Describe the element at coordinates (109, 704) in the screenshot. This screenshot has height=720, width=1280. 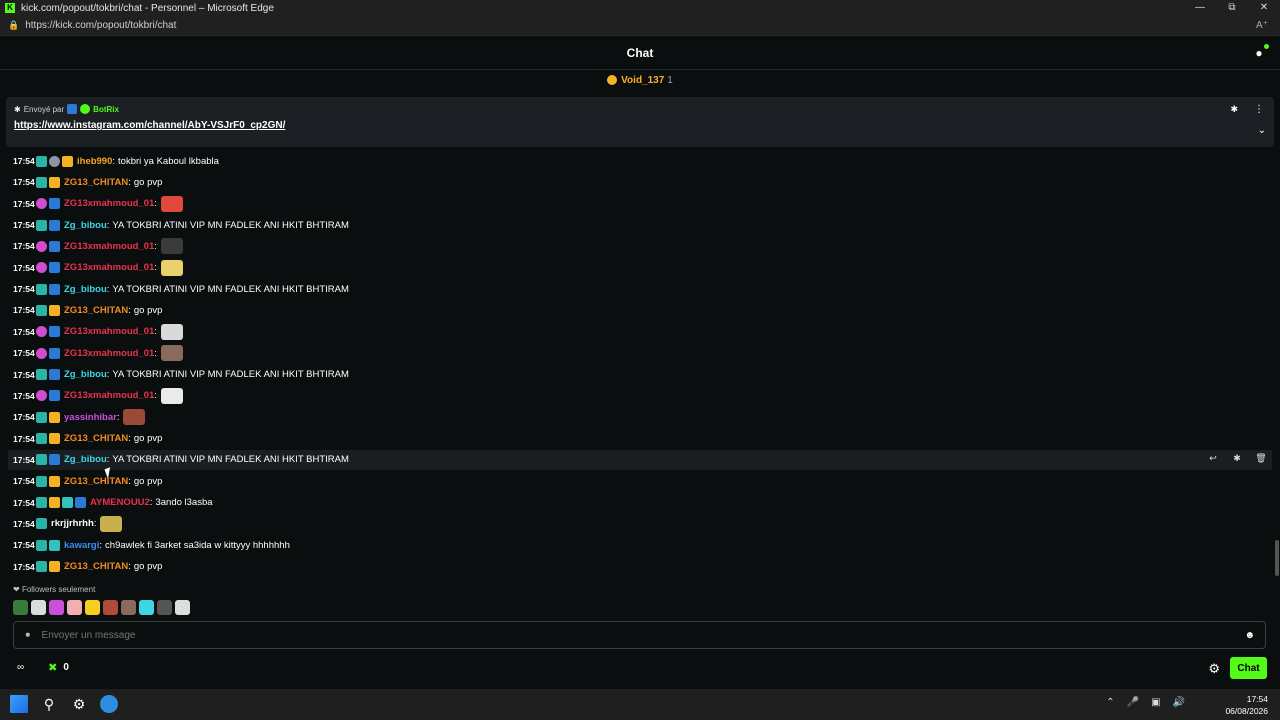
I see `edge-browser-icon` at that location.